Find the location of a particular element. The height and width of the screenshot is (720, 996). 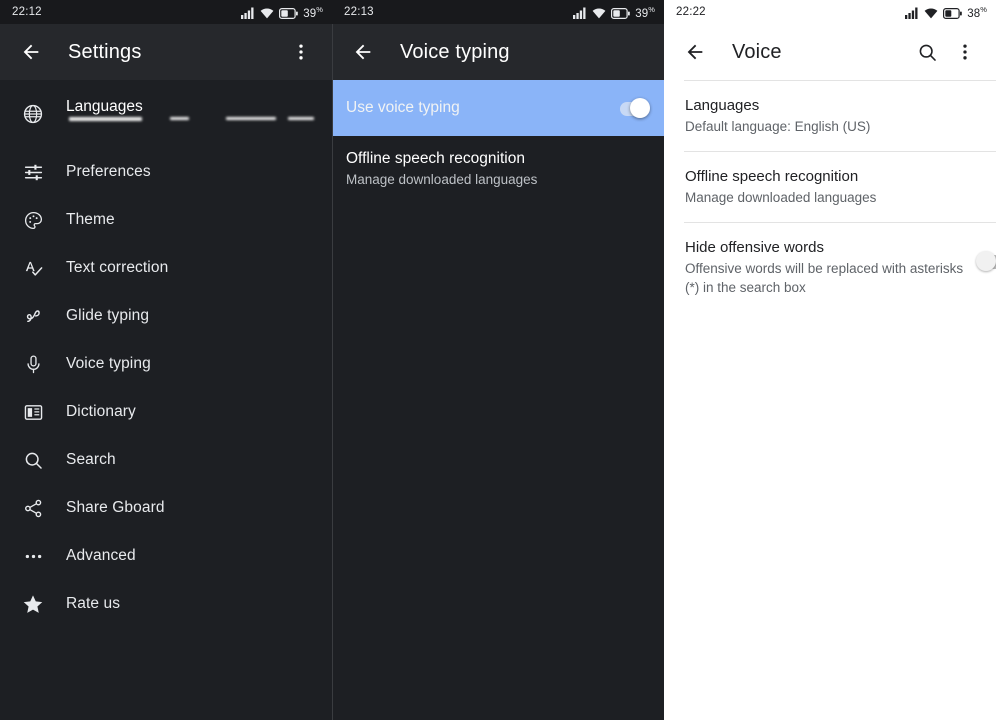

sidebar-item-advanced: Advanced is located at coordinates (166, 556).